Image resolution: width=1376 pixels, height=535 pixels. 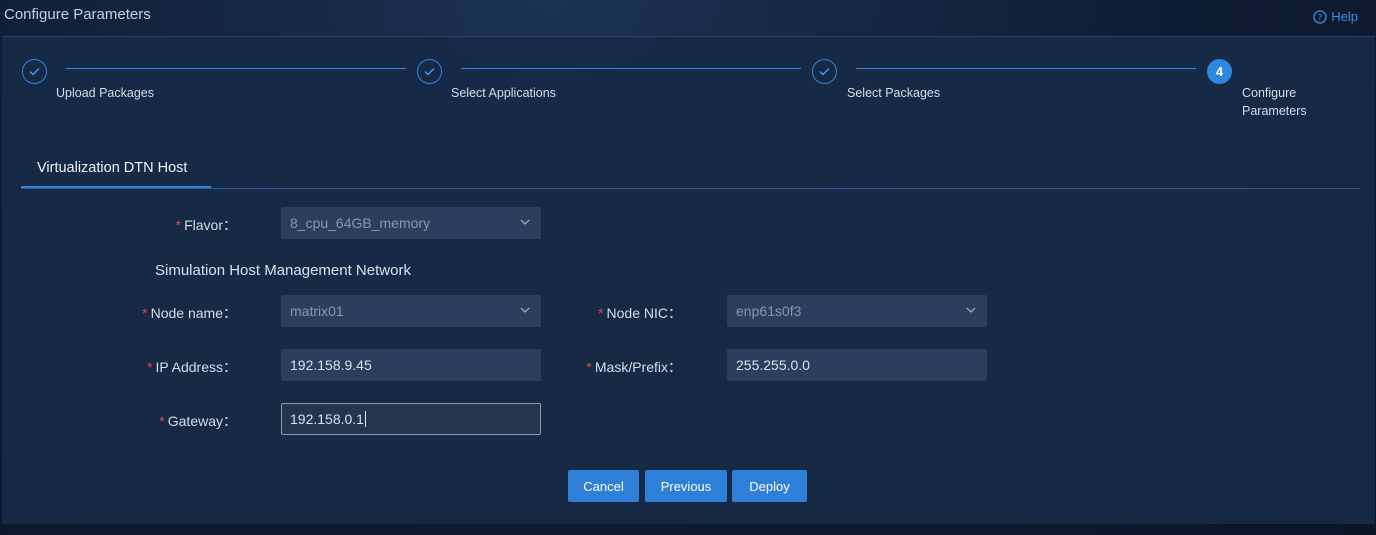 What do you see at coordinates (127, 421) in the screenshot?
I see `gateway-label: * Gateway：` at bounding box center [127, 421].